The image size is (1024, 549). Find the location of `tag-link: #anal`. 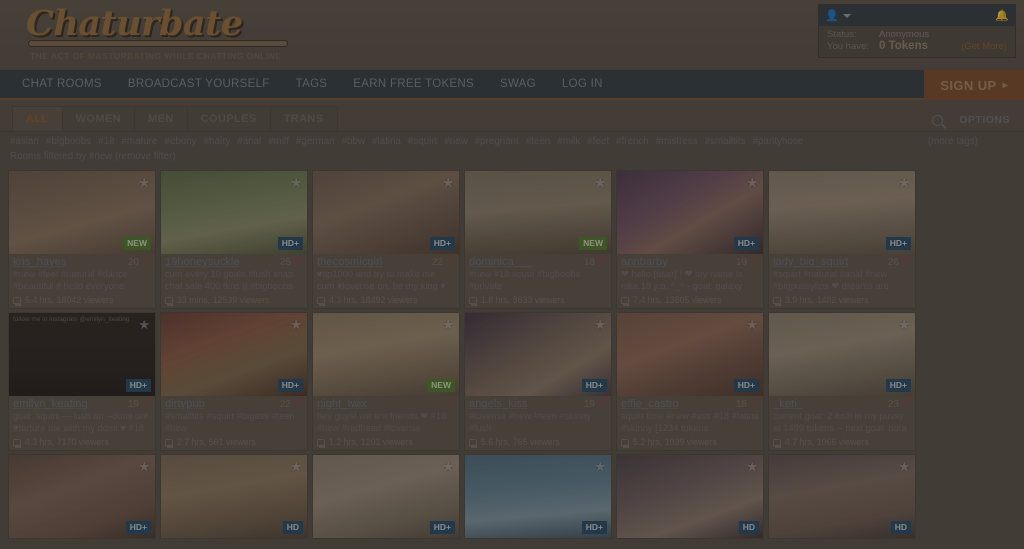

tag-link: #anal is located at coordinates (249, 141).